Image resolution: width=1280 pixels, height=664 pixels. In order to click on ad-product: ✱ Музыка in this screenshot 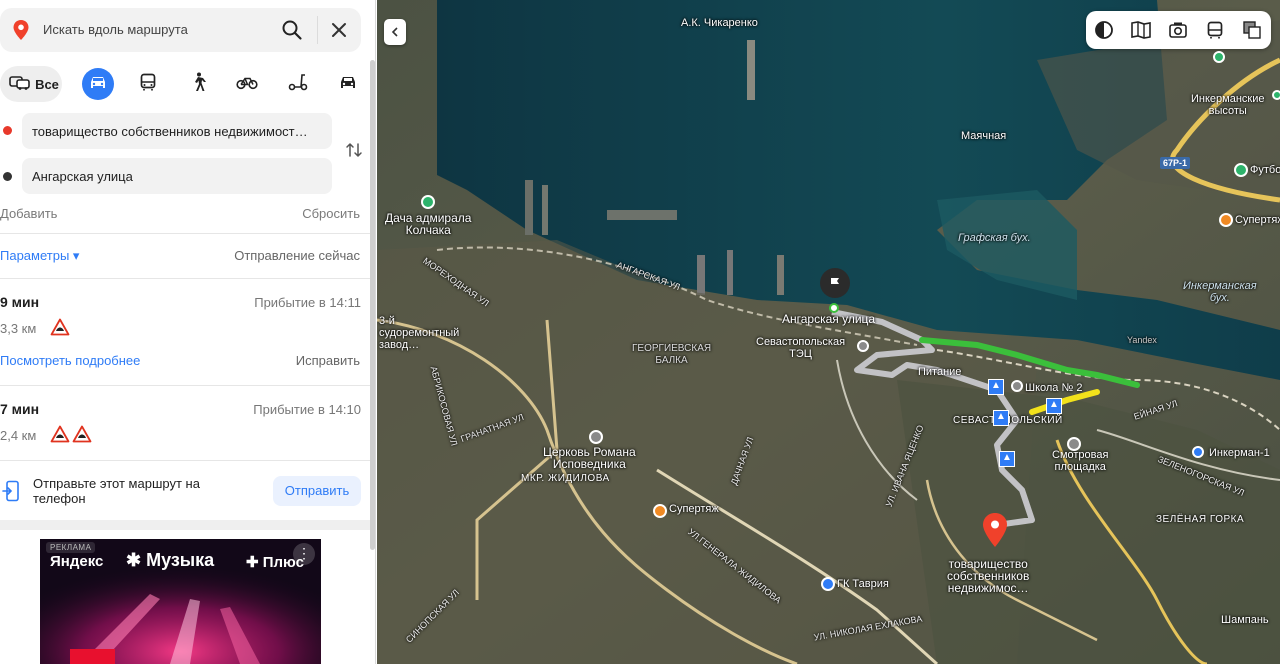, I will do `click(170, 560)`.